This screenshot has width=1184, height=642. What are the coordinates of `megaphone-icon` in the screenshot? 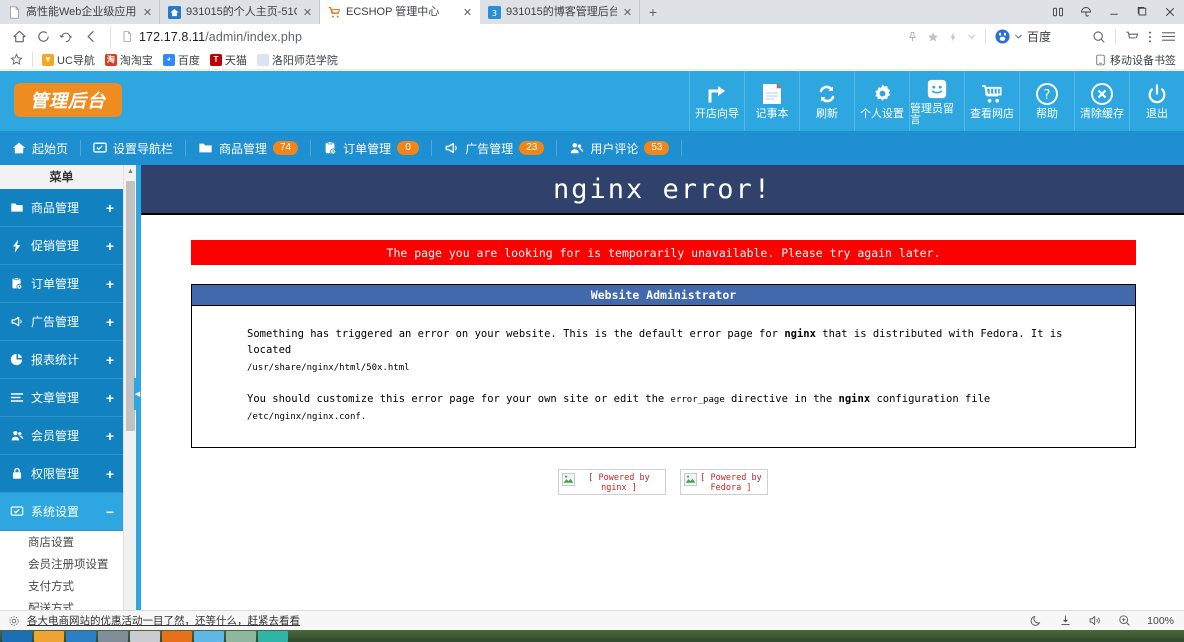 It's located at (16, 321).